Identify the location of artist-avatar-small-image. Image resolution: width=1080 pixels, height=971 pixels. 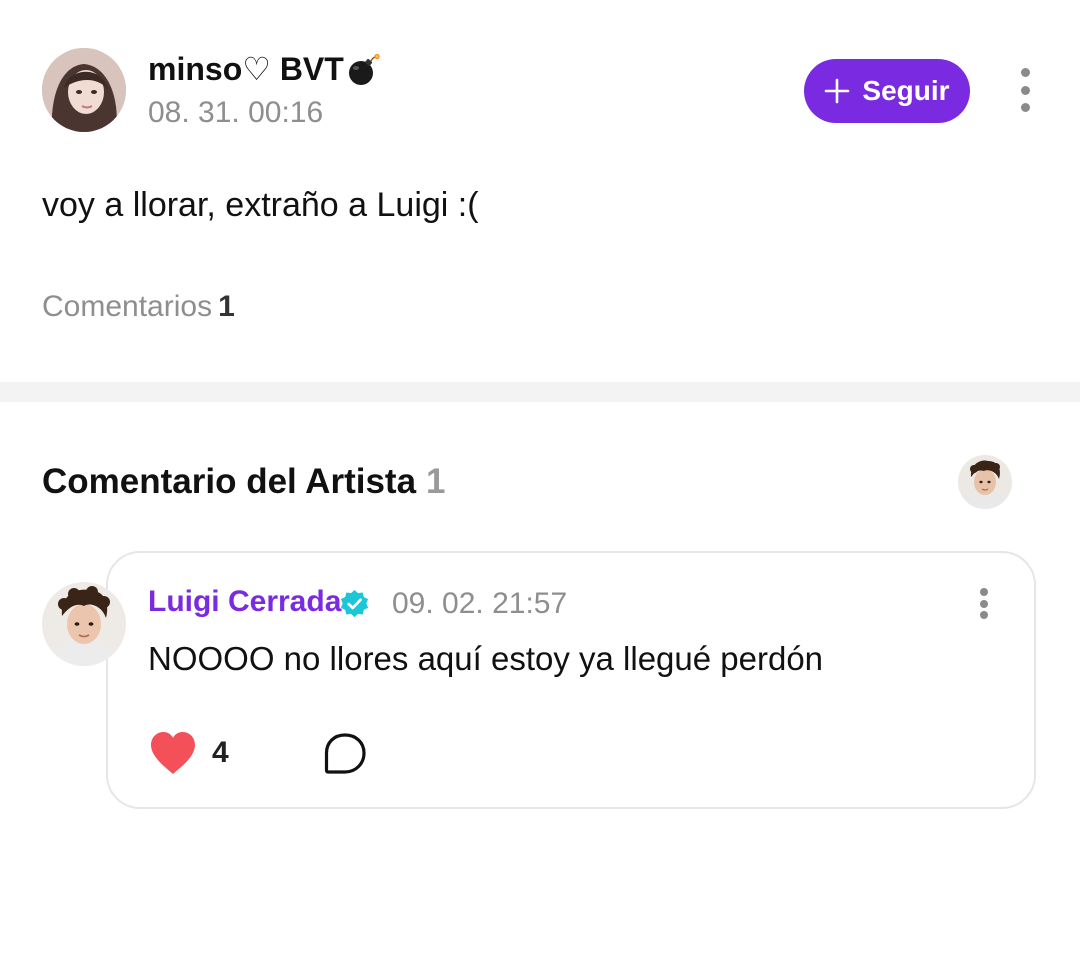
(985, 482).